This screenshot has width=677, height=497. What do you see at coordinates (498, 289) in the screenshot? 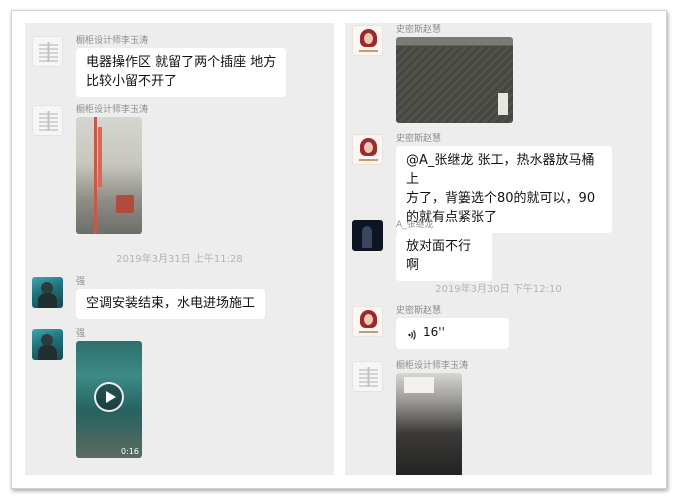
I see `timestamp: 2019年3月30日 下午12:10` at bounding box center [498, 289].